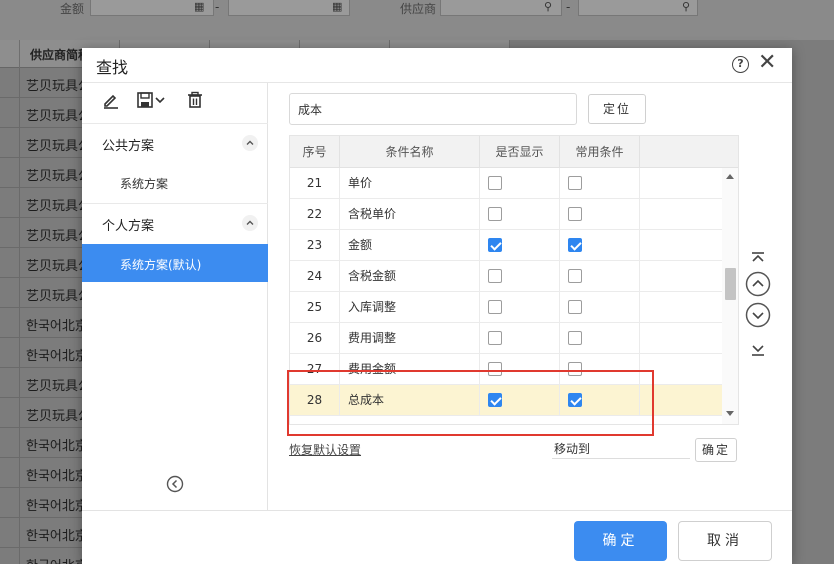 The height and width of the screenshot is (564, 834). What do you see at coordinates (72, 9) in the screenshot?
I see `filter-label-amount: 金额` at bounding box center [72, 9].